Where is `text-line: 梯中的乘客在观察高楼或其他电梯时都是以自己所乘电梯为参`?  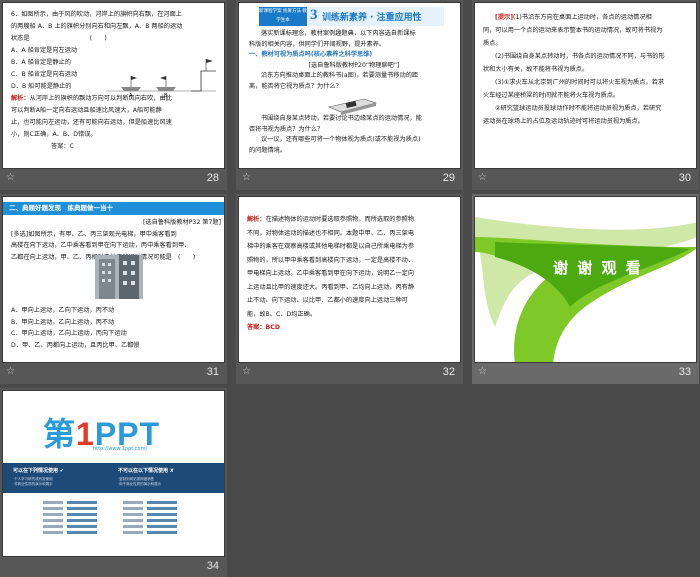 text-line: 梯中的乘客在观察高楼或其他电梯时都是以自己所乘电梯为参 is located at coordinates (331, 246).